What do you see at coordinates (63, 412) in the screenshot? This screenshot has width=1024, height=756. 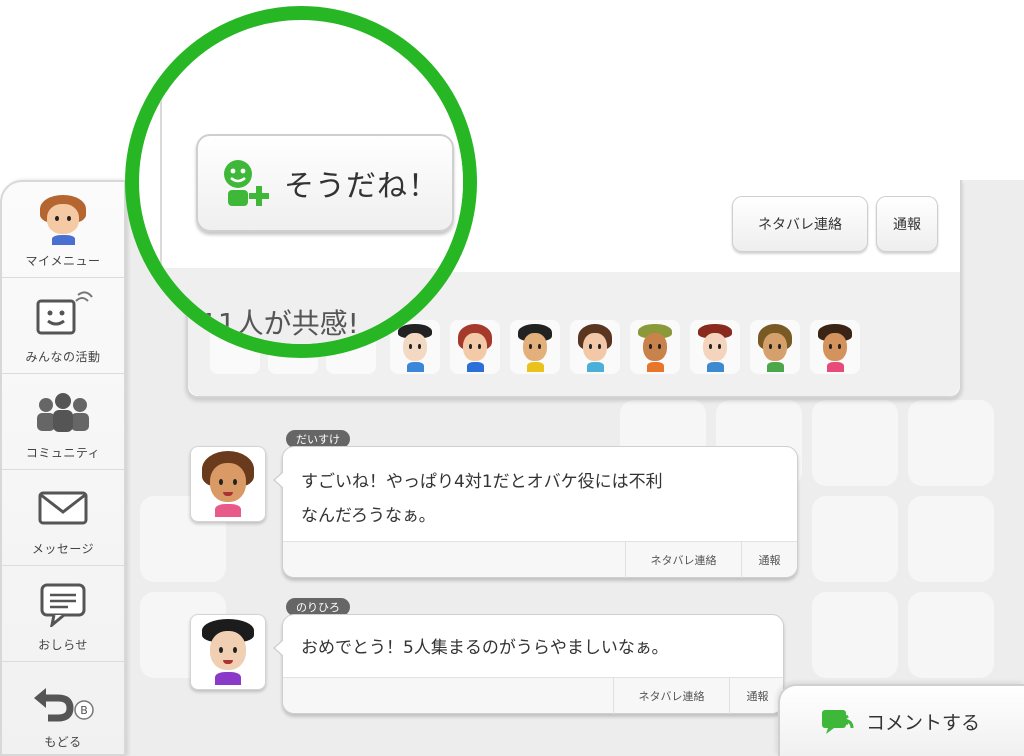 I see `community-icon` at bounding box center [63, 412].